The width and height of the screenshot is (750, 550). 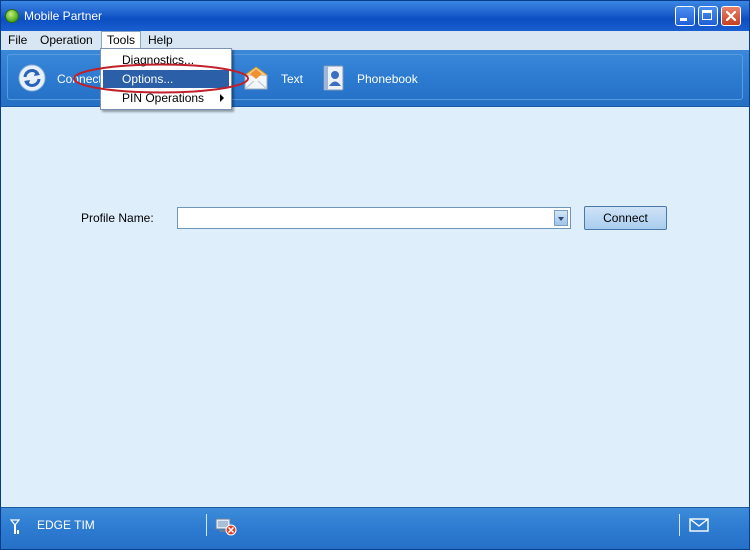 I want to click on network-status-text: EDGE TIM, so click(x=66, y=525).